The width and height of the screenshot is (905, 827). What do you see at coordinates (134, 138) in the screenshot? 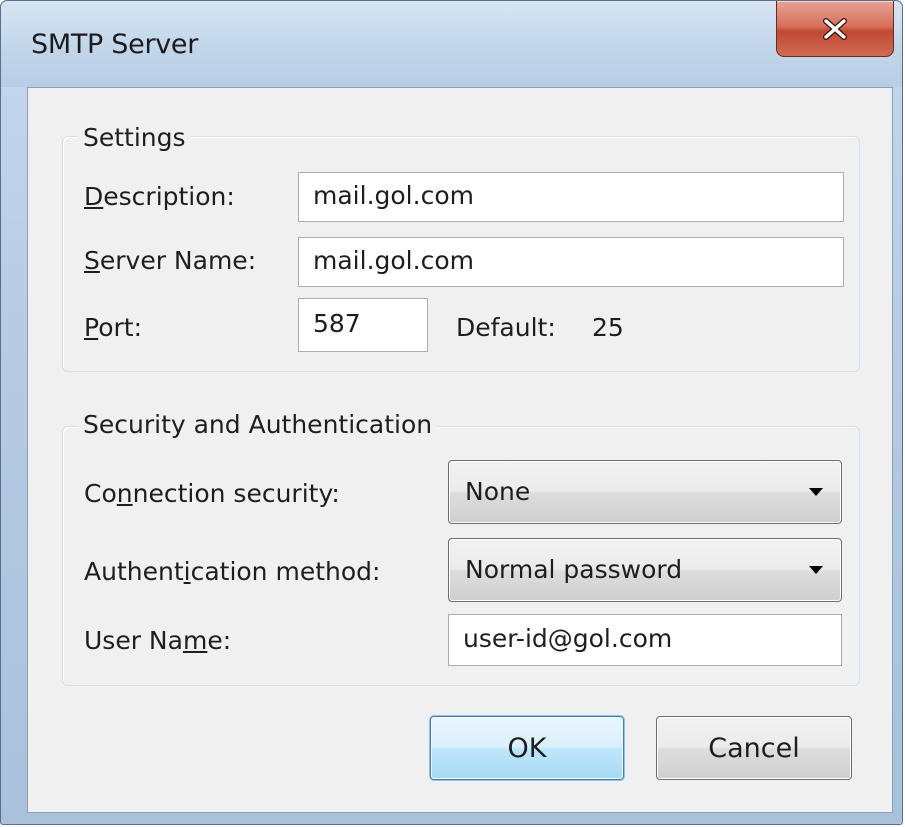
I see `settings-legend: Settings` at bounding box center [134, 138].